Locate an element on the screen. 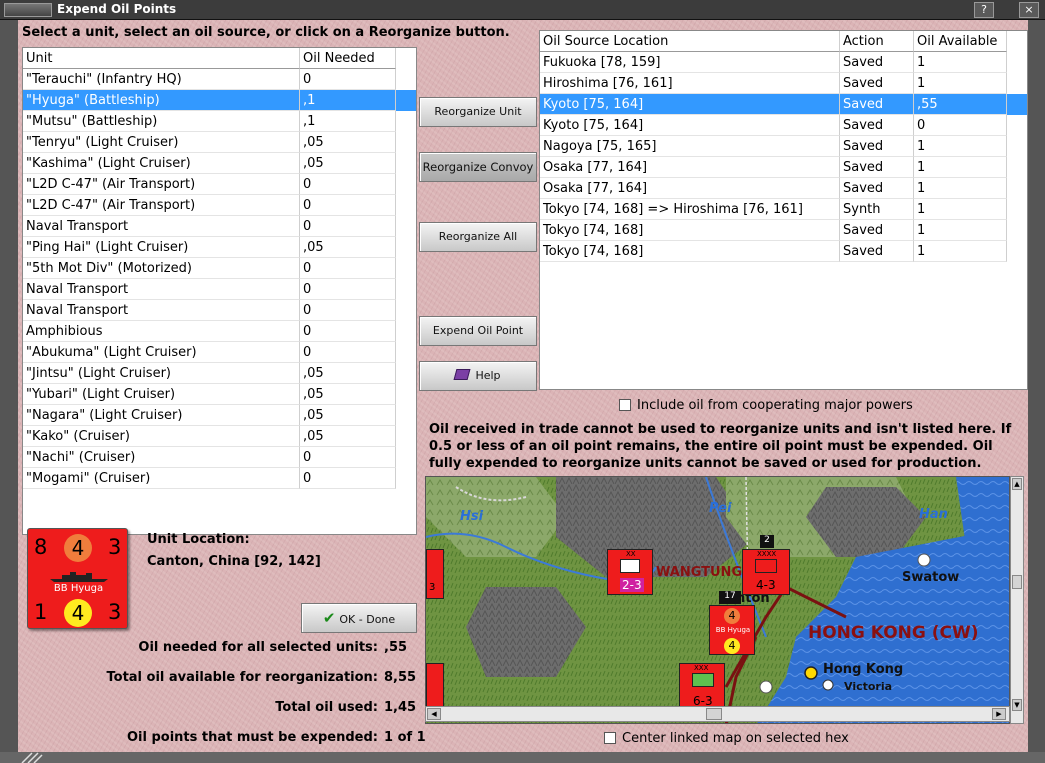 Image resolution: width=1045 pixels, height=763 pixels. oil-location-cell: Fukuoka [78, 159] is located at coordinates (690, 62).